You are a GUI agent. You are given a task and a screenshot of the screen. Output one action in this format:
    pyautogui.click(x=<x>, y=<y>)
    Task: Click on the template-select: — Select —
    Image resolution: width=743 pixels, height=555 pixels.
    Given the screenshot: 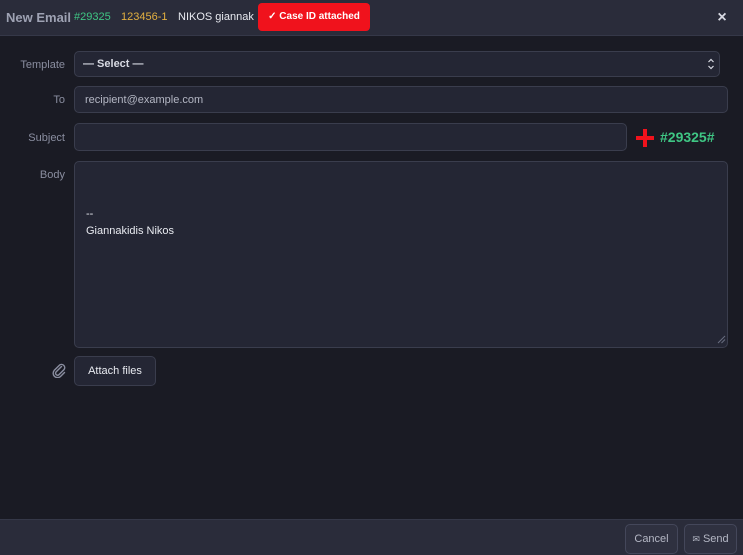 What is the action you would take?
    pyautogui.click(x=397, y=64)
    